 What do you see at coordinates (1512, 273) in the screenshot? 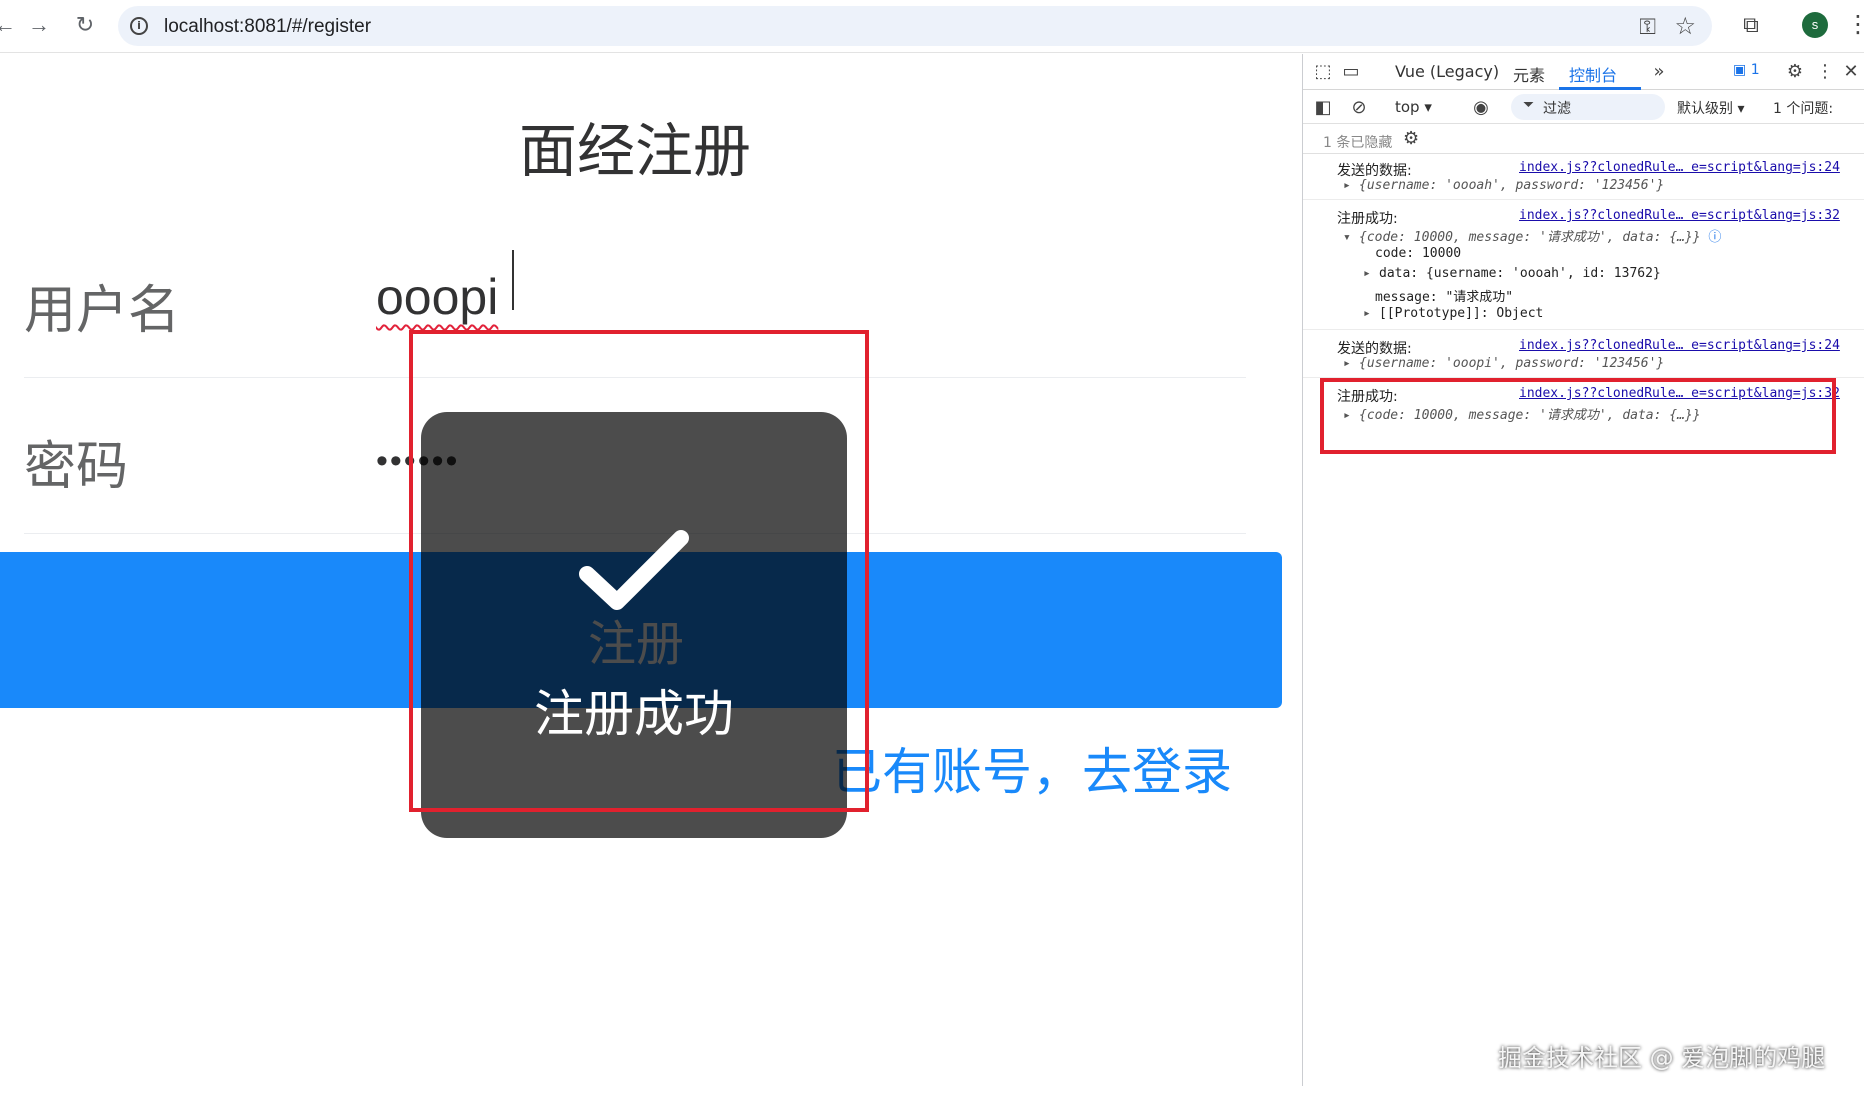
I see `log-prop: ▸ data: {username: 'oooah', id: 13762}` at bounding box center [1512, 273].